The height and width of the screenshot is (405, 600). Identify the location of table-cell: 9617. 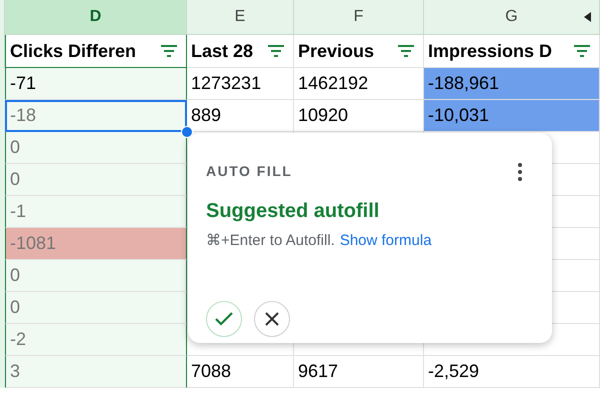
(359, 372).